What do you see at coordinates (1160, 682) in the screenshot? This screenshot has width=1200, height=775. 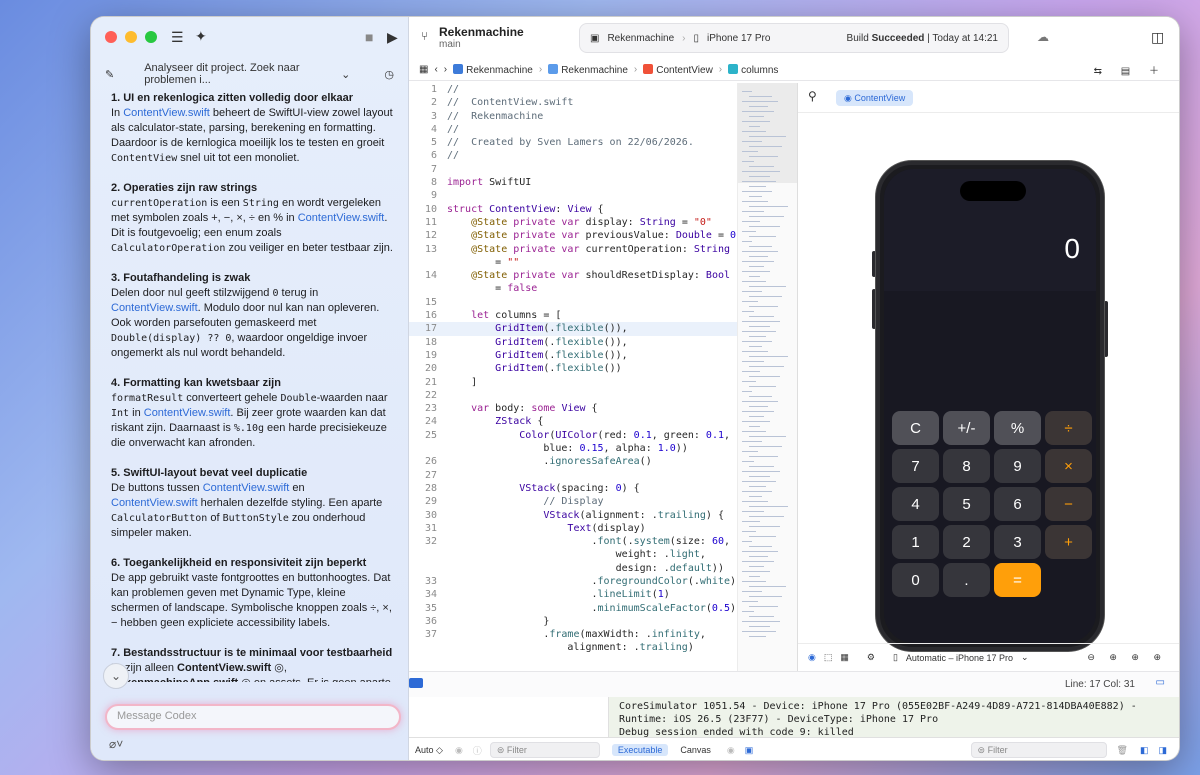 I see `panel-toggle-icon: ▭` at bounding box center [1160, 682].